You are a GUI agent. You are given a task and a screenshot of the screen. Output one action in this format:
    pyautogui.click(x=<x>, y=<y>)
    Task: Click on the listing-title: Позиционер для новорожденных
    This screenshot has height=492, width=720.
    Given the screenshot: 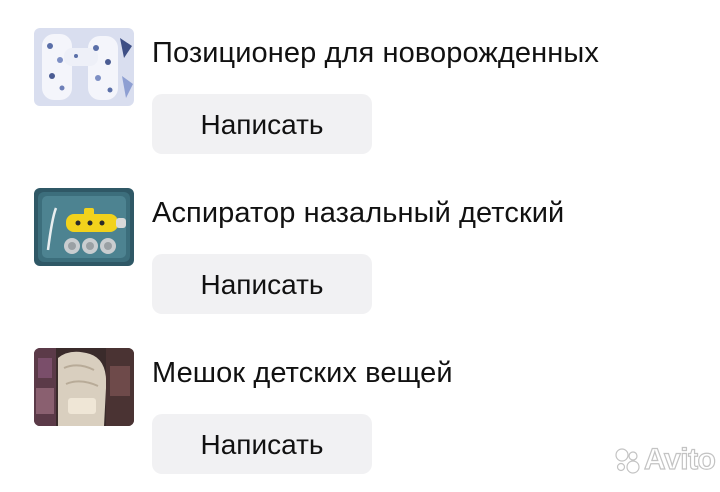 What is the action you would take?
    pyautogui.click(x=375, y=53)
    